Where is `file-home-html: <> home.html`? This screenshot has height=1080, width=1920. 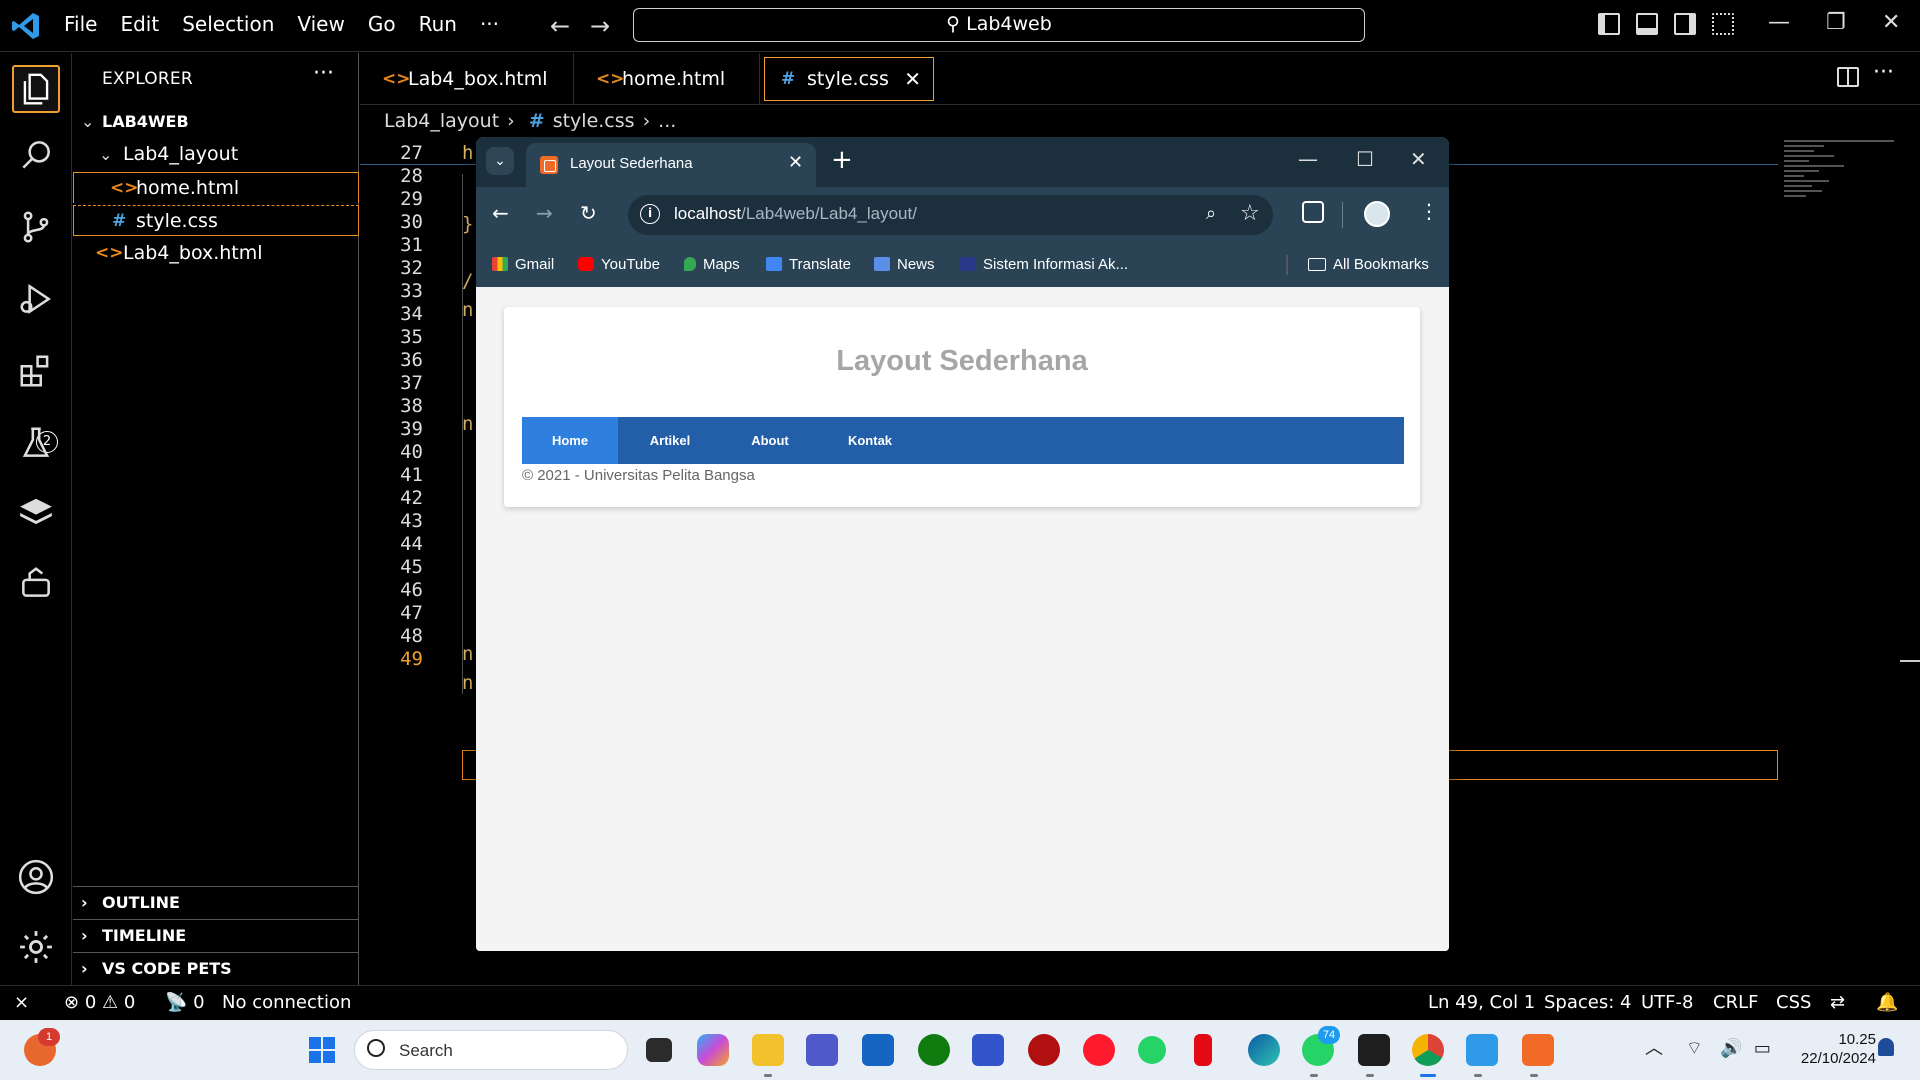
file-home-html: <> home.html is located at coordinates (216, 187).